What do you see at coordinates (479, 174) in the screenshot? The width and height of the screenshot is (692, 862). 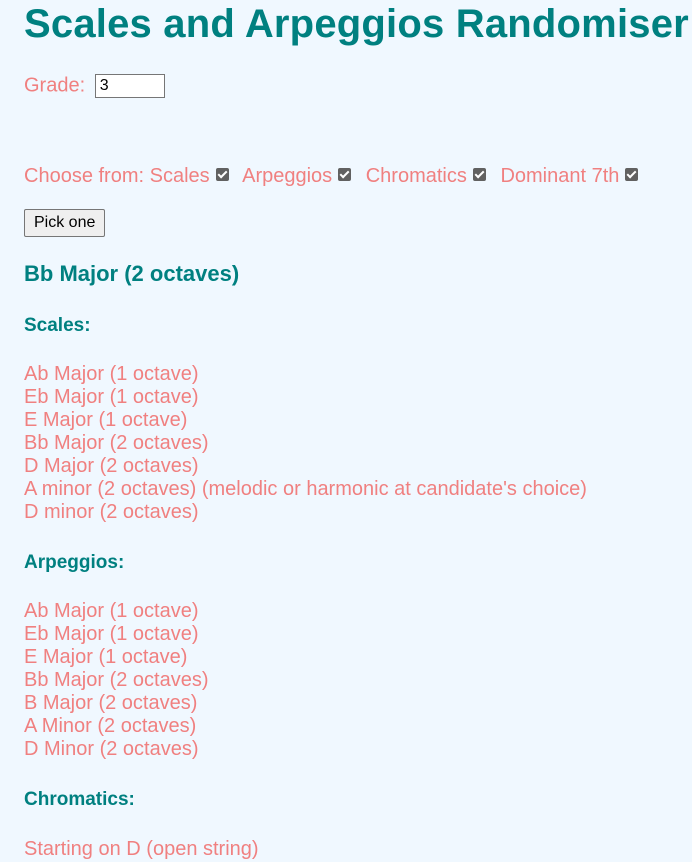 I see `chromatics-checkbox` at bounding box center [479, 174].